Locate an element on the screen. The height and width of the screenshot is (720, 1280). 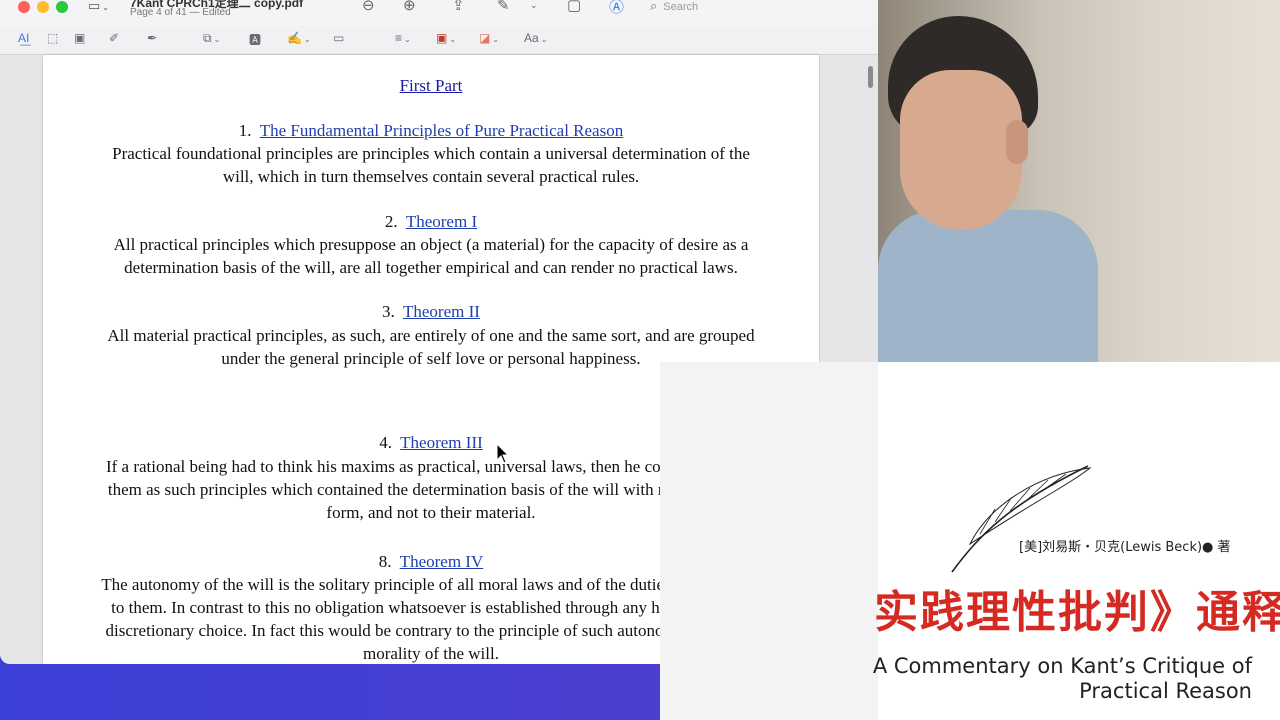
sidebar-icon: ▭ is located at coordinates (94, 6).